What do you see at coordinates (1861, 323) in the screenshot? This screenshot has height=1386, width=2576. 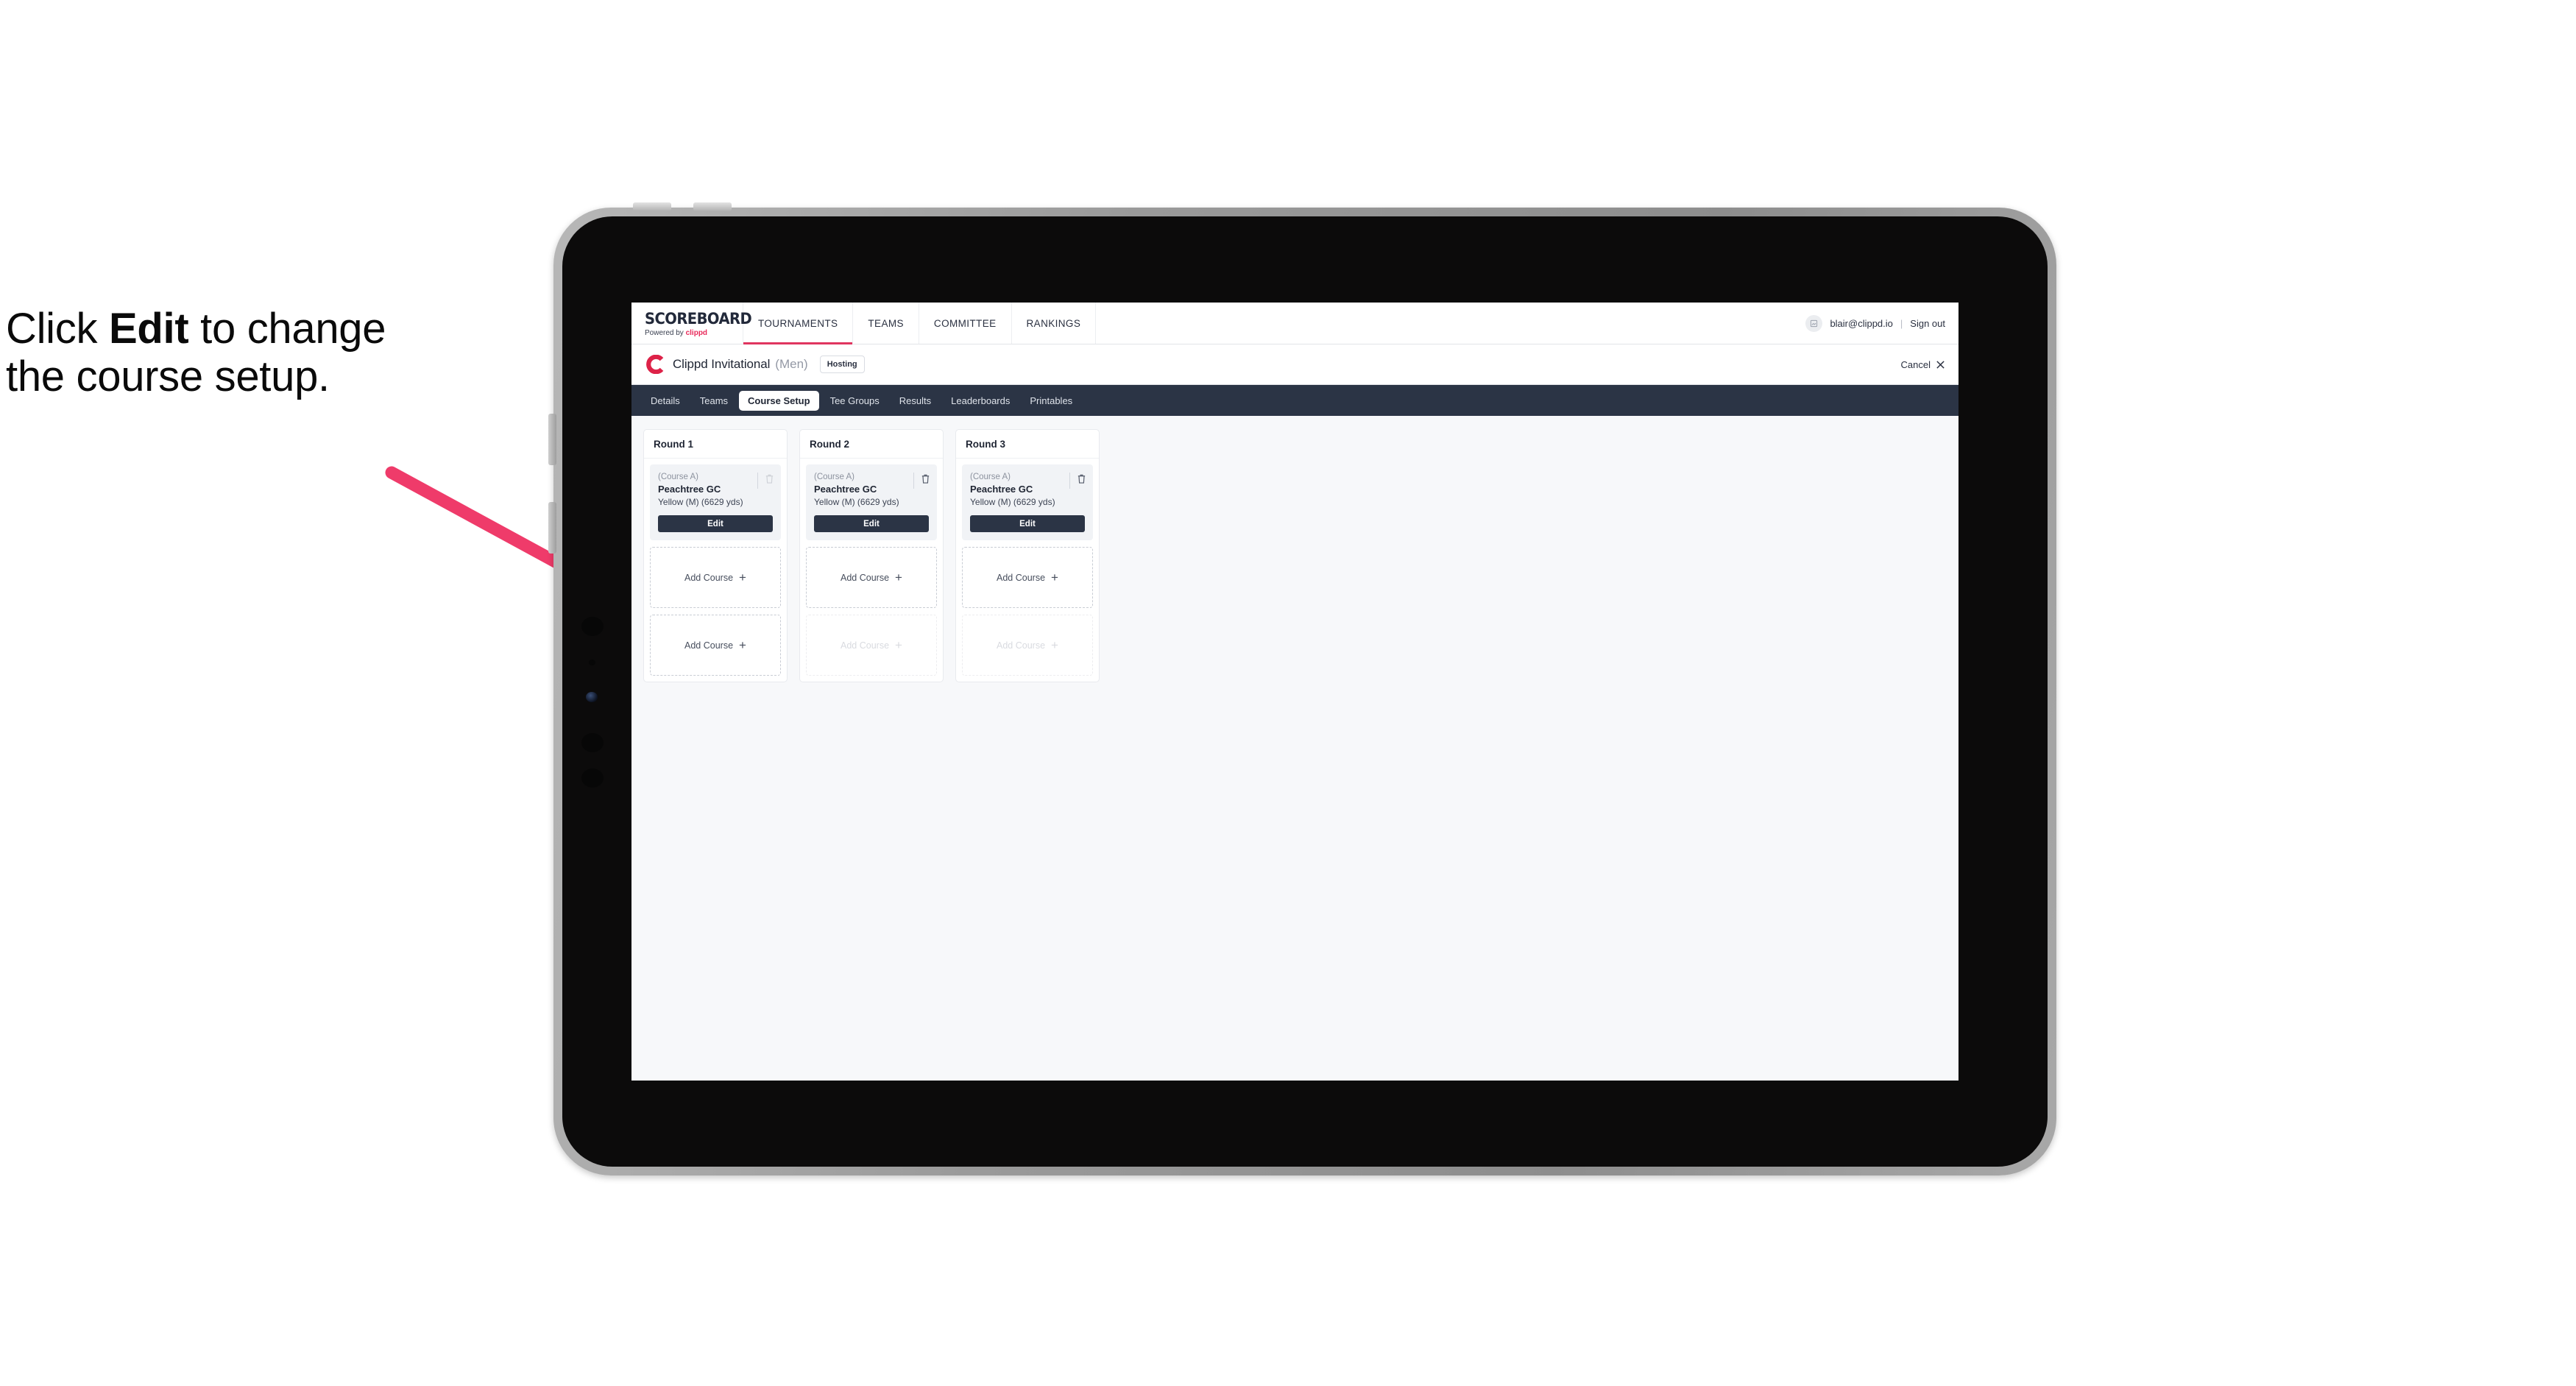 I see `user-email-label: blair@clippd.io` at bounding box center [1861, 323].